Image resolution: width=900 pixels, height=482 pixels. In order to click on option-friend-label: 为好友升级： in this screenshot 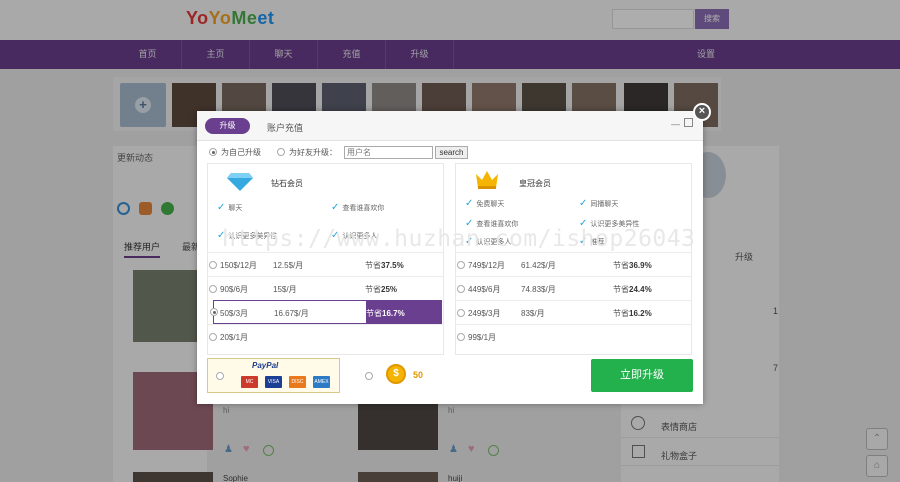, I will do `click(313, 152)`.